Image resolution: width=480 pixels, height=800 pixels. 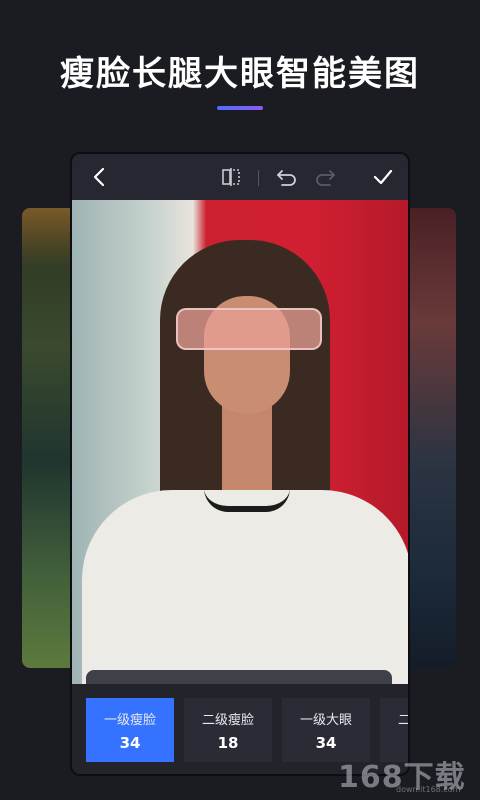 What do you see at coordinates (383, 177) in the screenshot?
I see `check-icon` at bounding box center [383, 177].